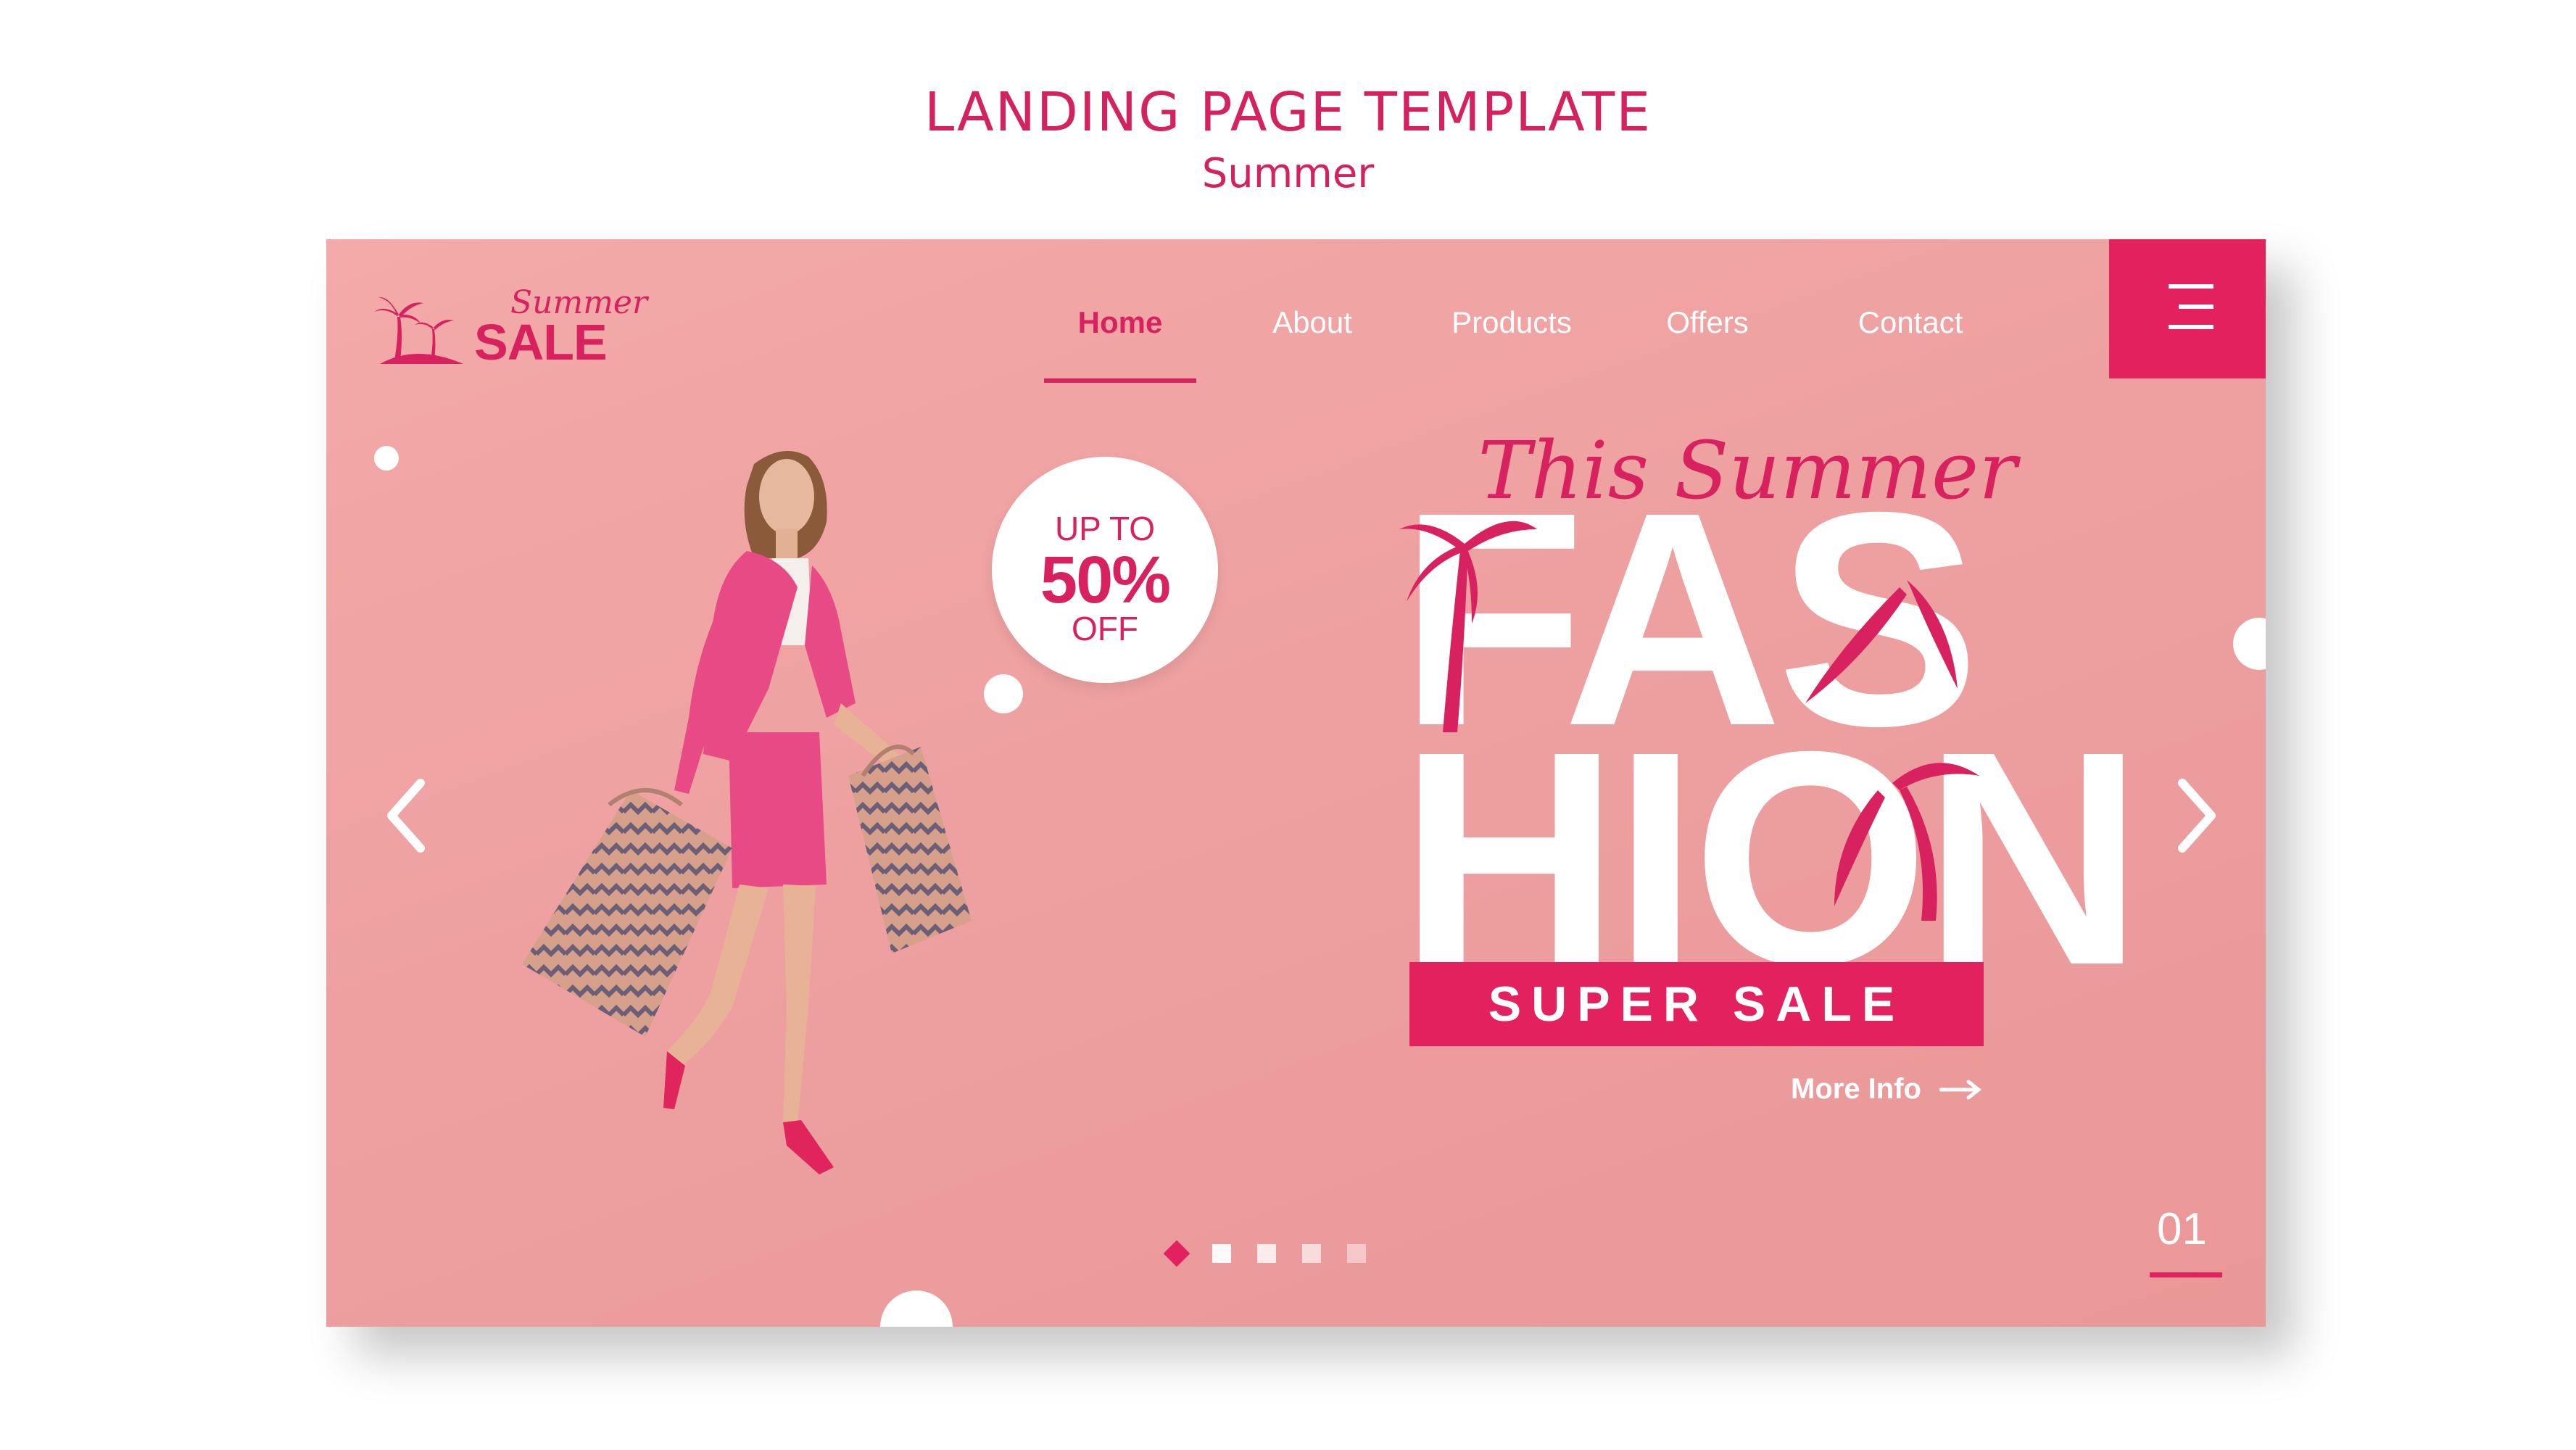 The height and width of the screenshot is (1450, 2576). What do you see at coordinates (1105, 580) in the screenshot?
I see `badge-value: 50%` at bounding box center [1105, 580].